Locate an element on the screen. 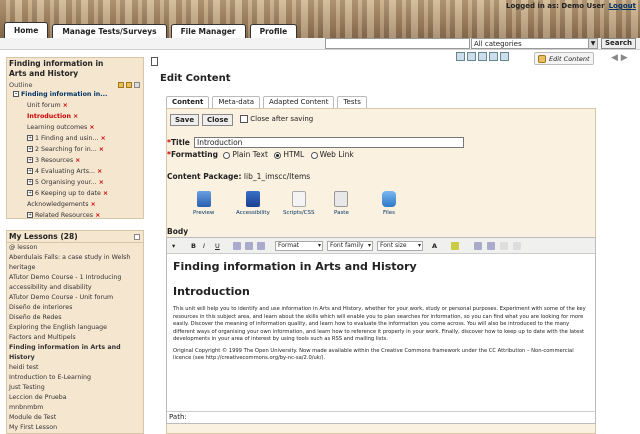 The width and height of the screenshot is (640, 434). tree-item: Introduction × is located at coordinates (76, 116).